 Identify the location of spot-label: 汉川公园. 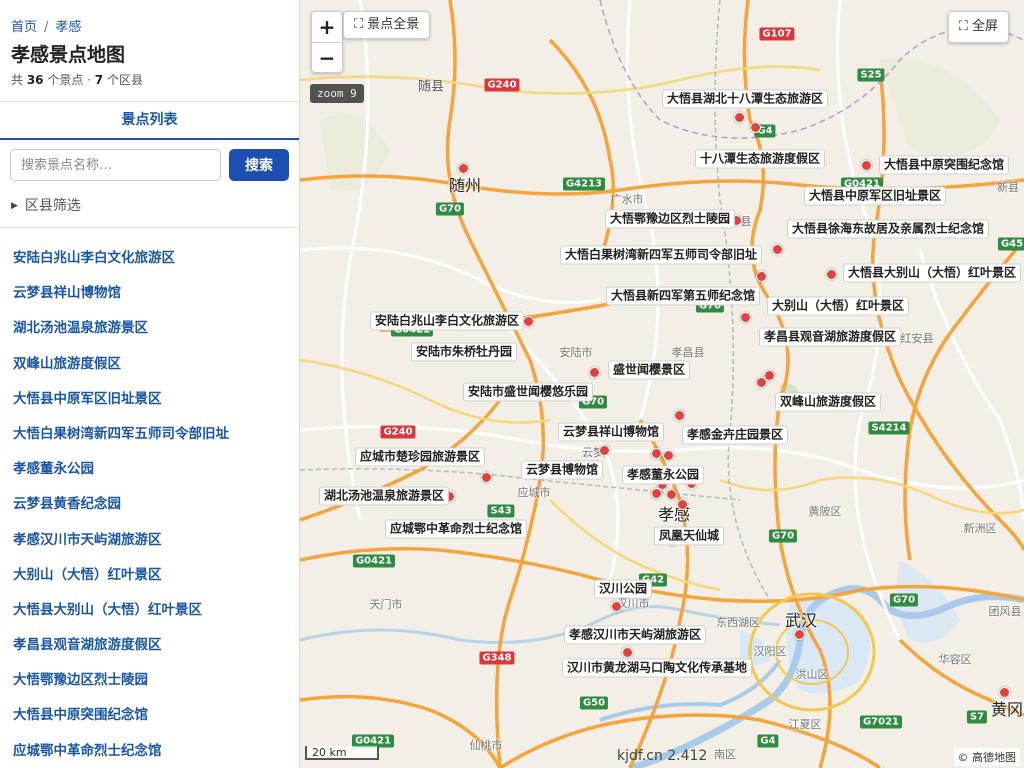
(623, 589).